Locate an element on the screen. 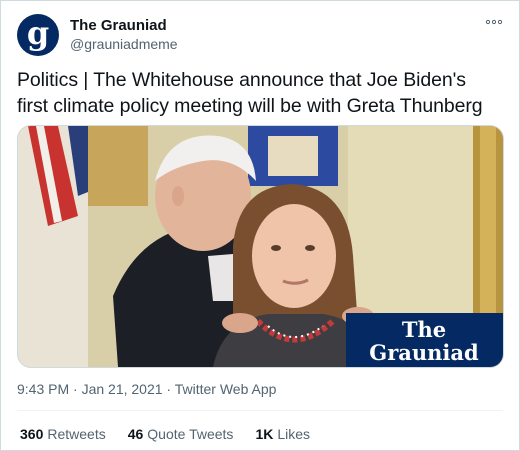 This screenshot has width=520, height=451. stat-likes-label: Likes is located at coordinates (294, 434).